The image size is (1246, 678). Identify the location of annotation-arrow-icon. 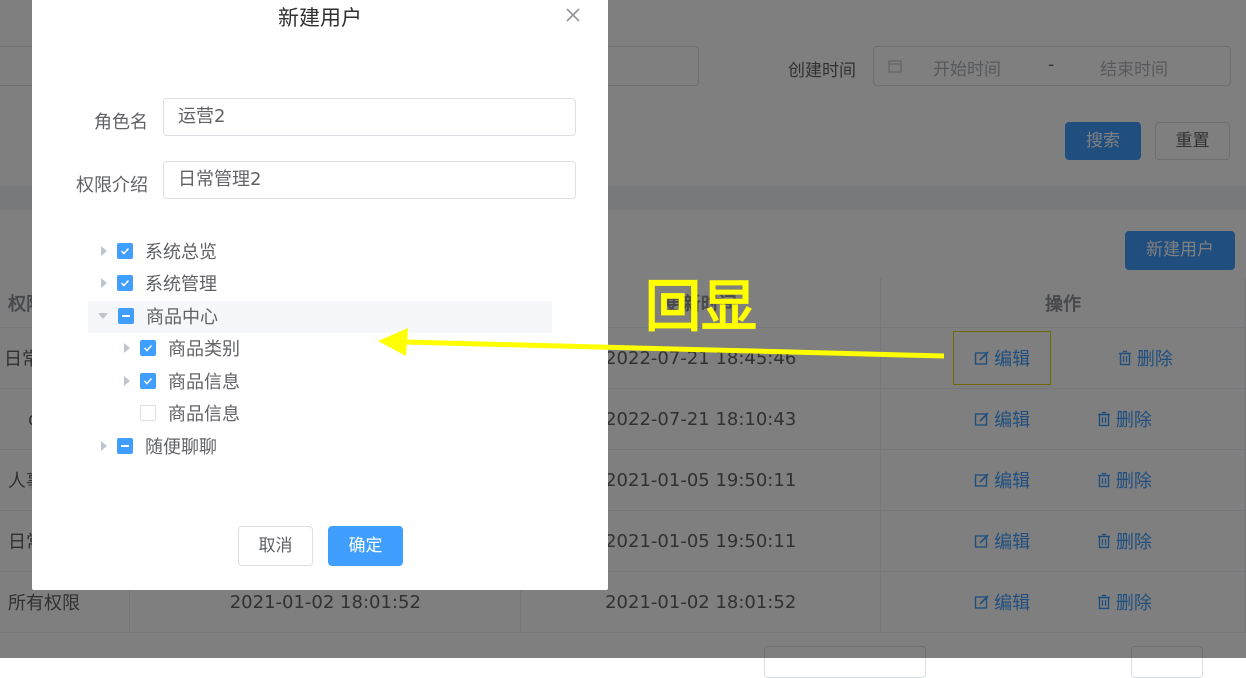
(661, 343).